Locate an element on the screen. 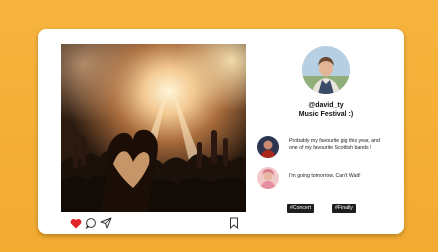 Image resolution: width=438 pixels, height=252 pixels. profile-block: @david_ty Music Festival :) is located at coordinates (326, 90).